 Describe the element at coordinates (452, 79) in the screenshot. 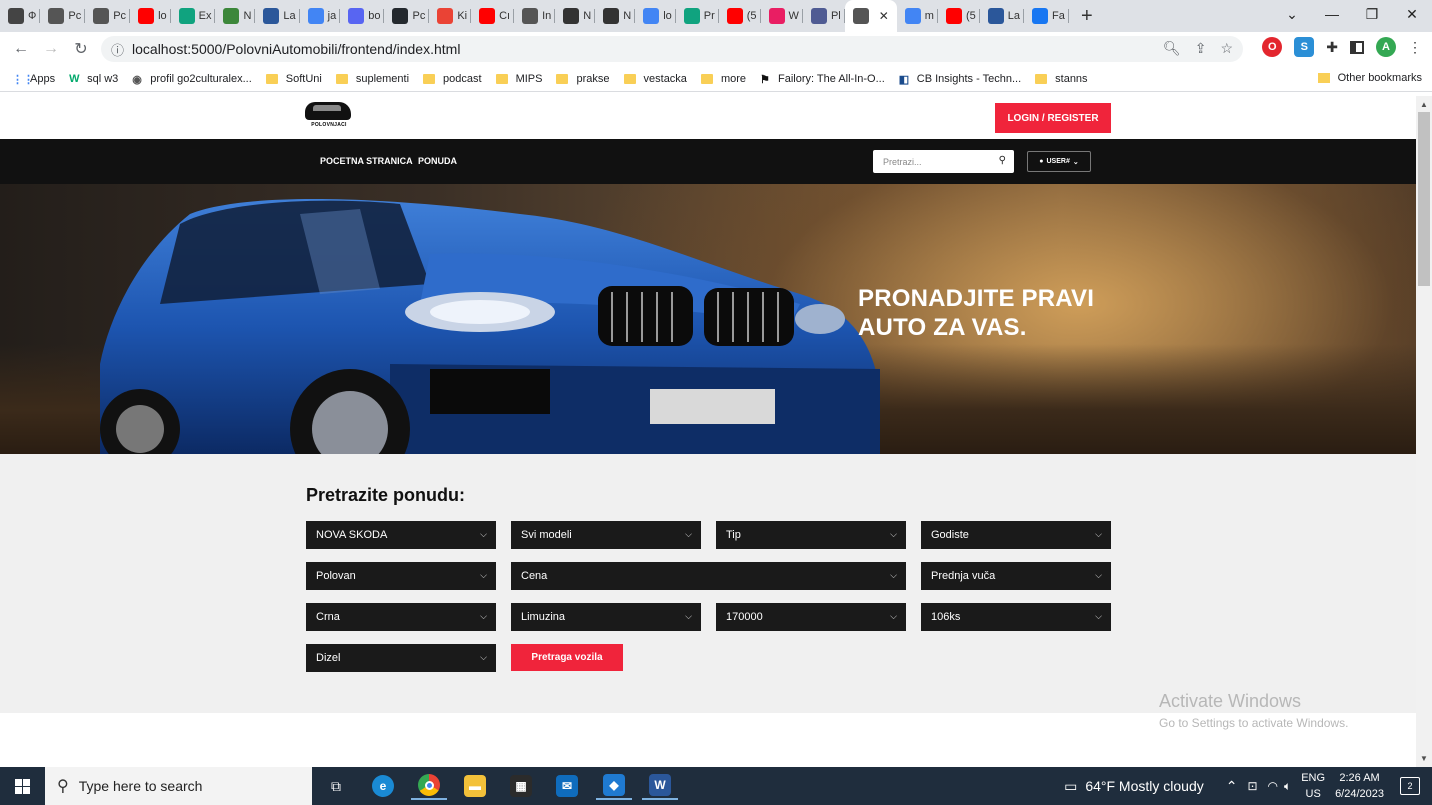

I see `bookmark-item: podcast` at that location.